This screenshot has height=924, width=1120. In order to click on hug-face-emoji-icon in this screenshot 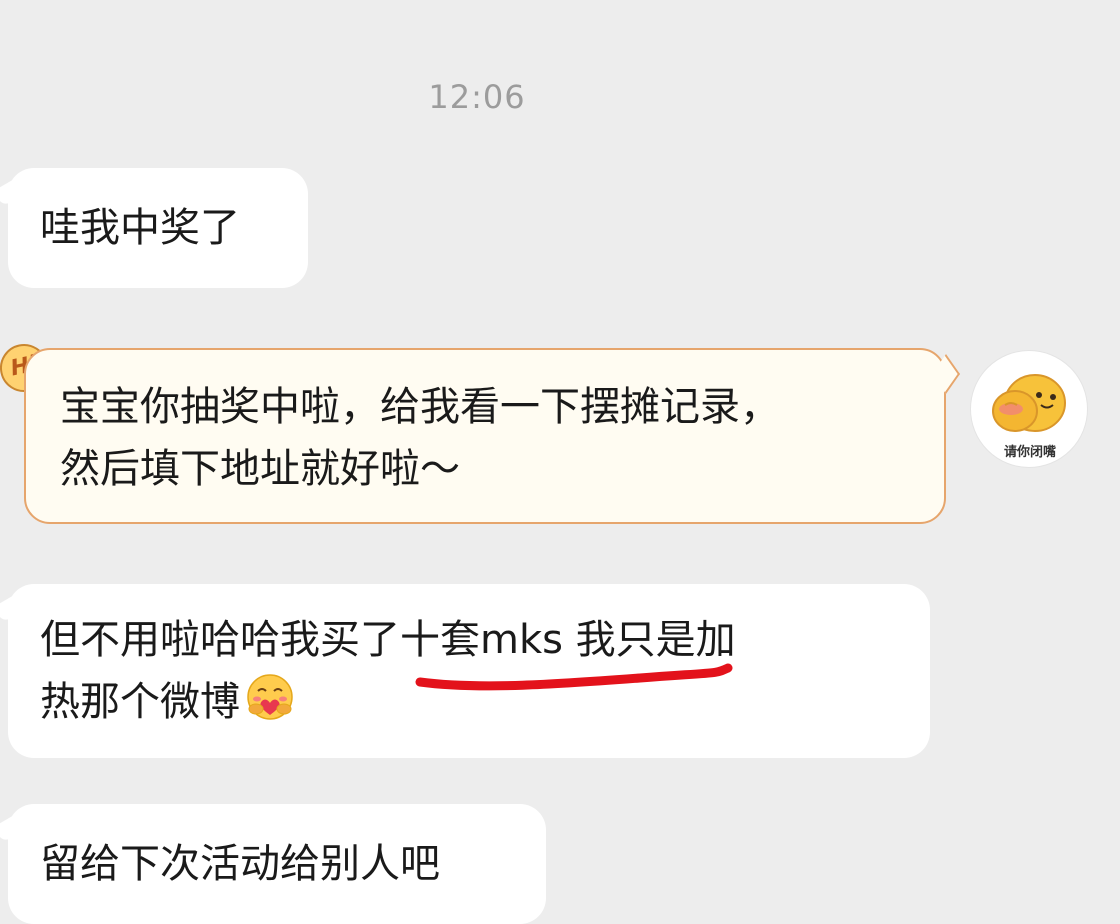, I will do `click(270, 697)`.